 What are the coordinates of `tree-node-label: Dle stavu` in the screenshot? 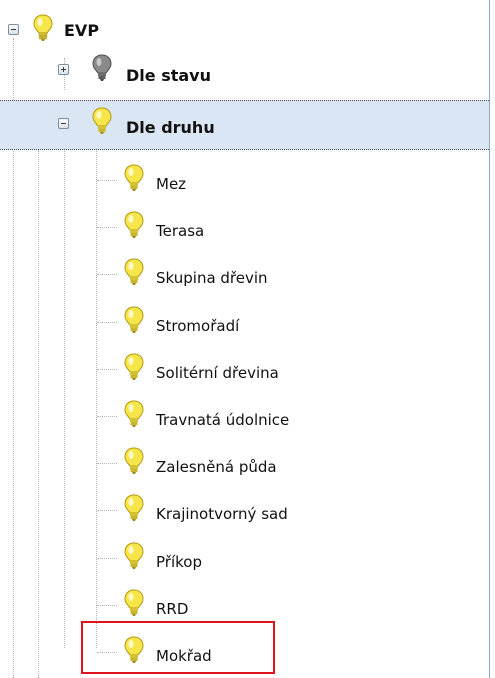 It's located at (168, 75).